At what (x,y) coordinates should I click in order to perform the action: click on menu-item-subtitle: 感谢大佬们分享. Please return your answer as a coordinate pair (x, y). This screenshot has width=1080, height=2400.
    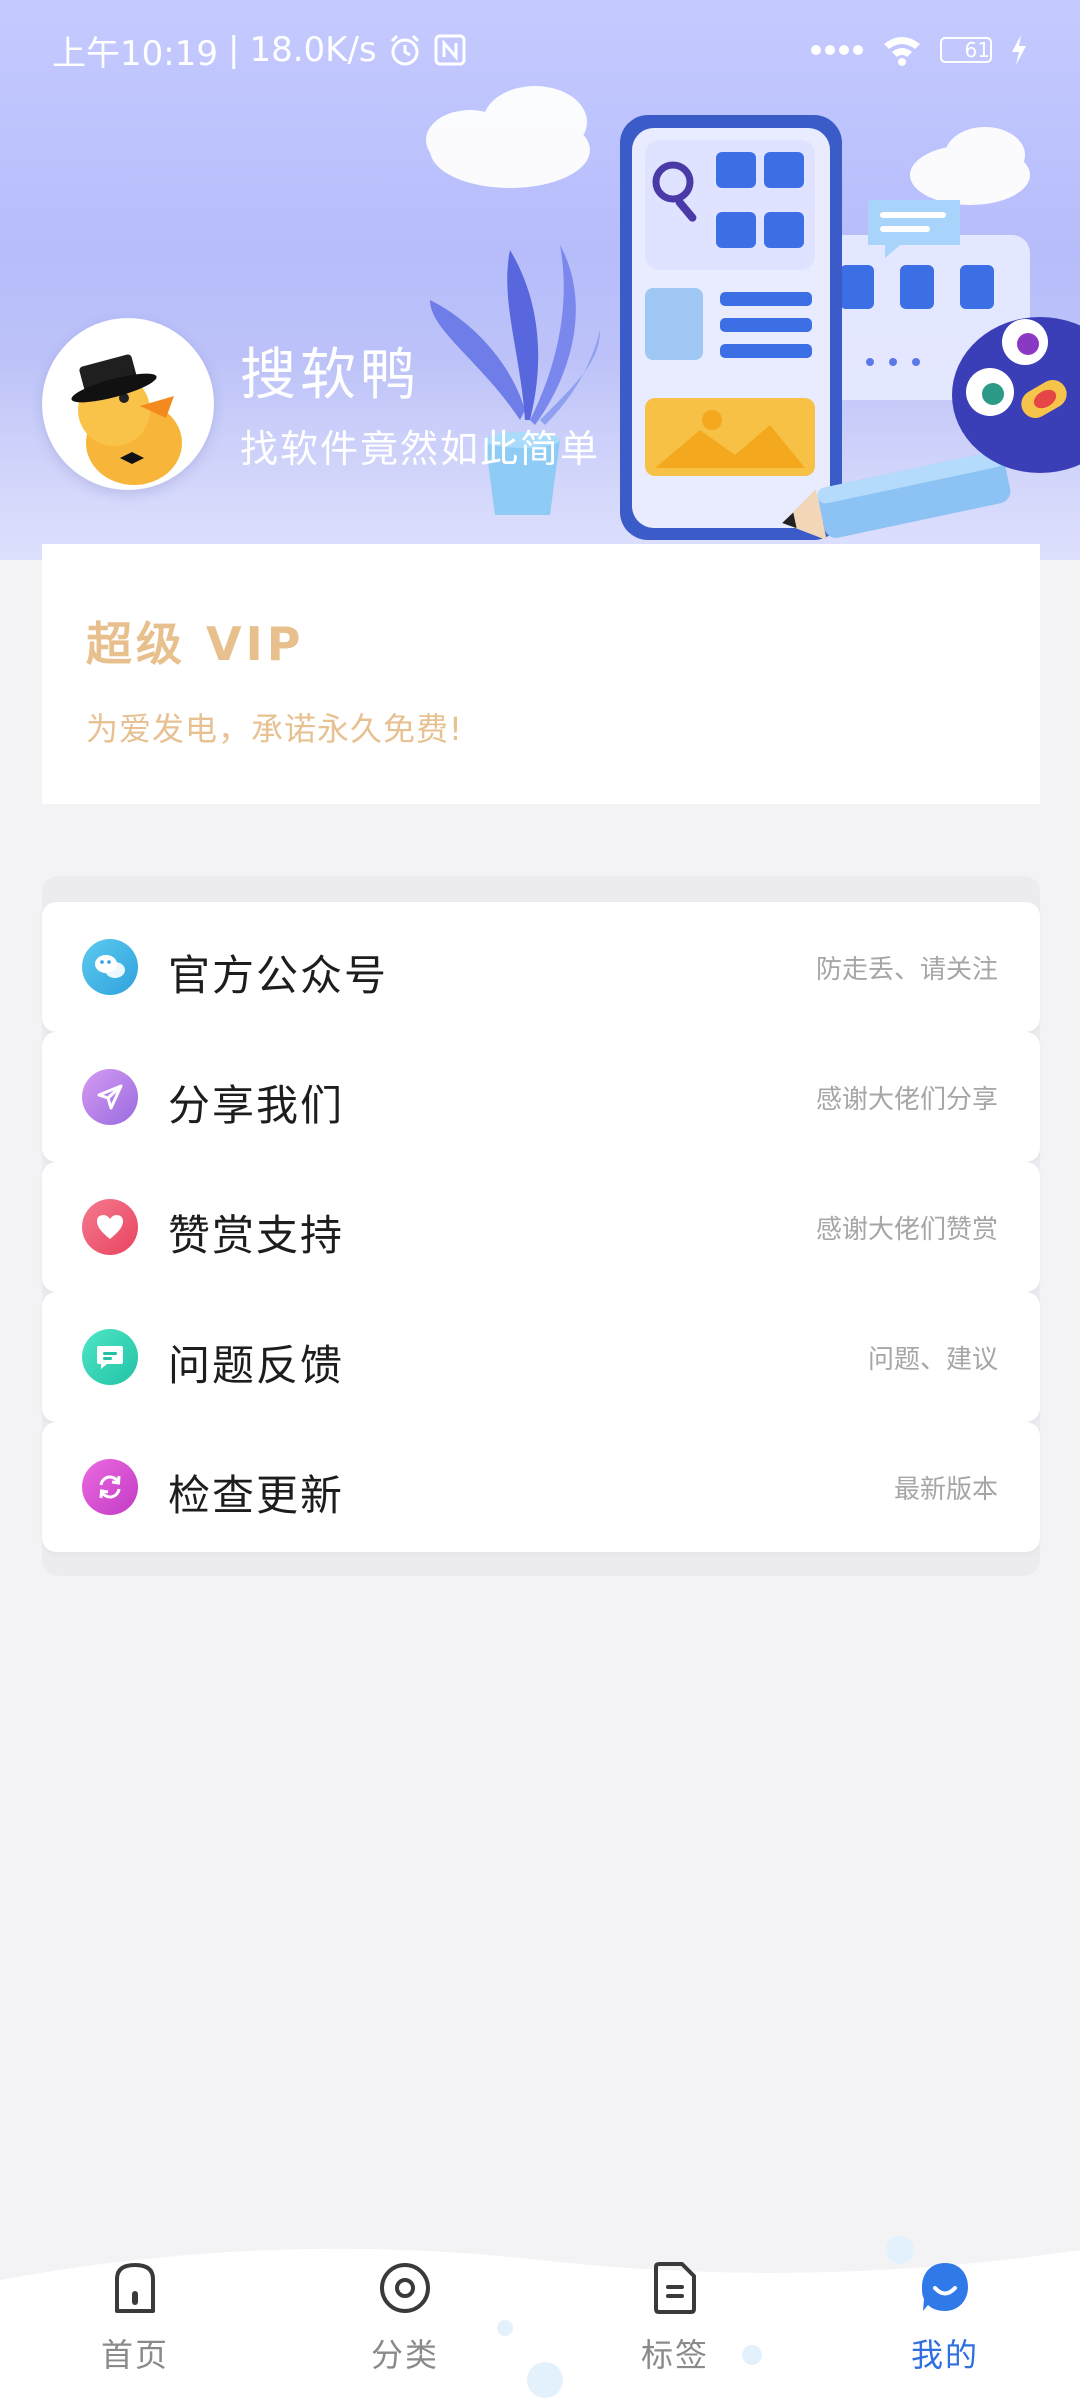
    Looking at the image, I should click on (906, 1100).